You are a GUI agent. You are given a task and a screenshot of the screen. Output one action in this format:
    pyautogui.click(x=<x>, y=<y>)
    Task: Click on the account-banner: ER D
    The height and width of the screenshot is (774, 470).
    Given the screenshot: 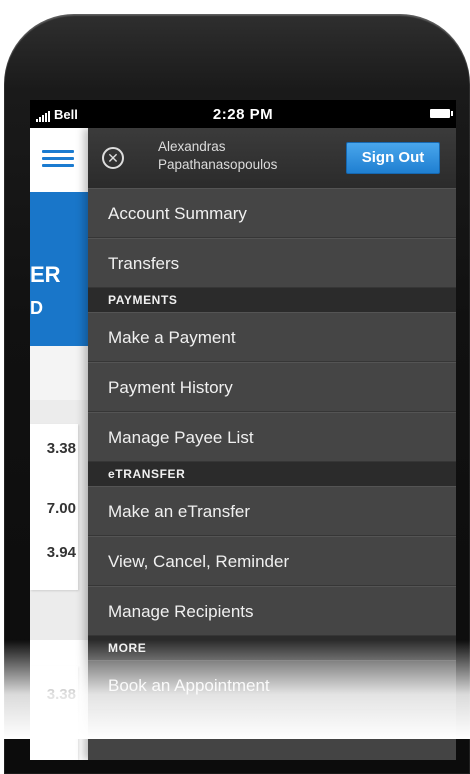 What is the action you would take?
    pyautogui.click(x=59, y=269)
    